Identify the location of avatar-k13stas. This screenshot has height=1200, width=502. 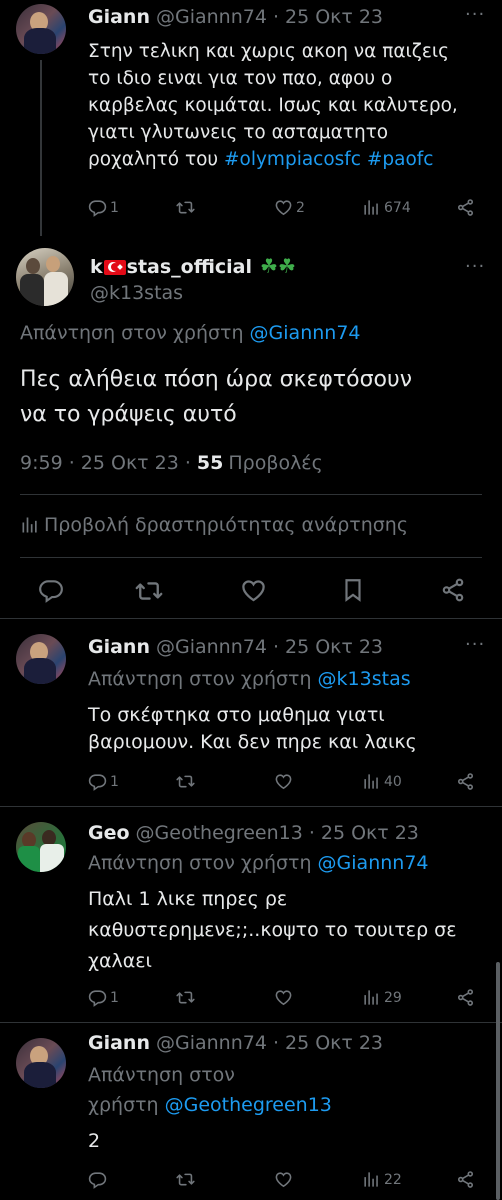
(45, 277).